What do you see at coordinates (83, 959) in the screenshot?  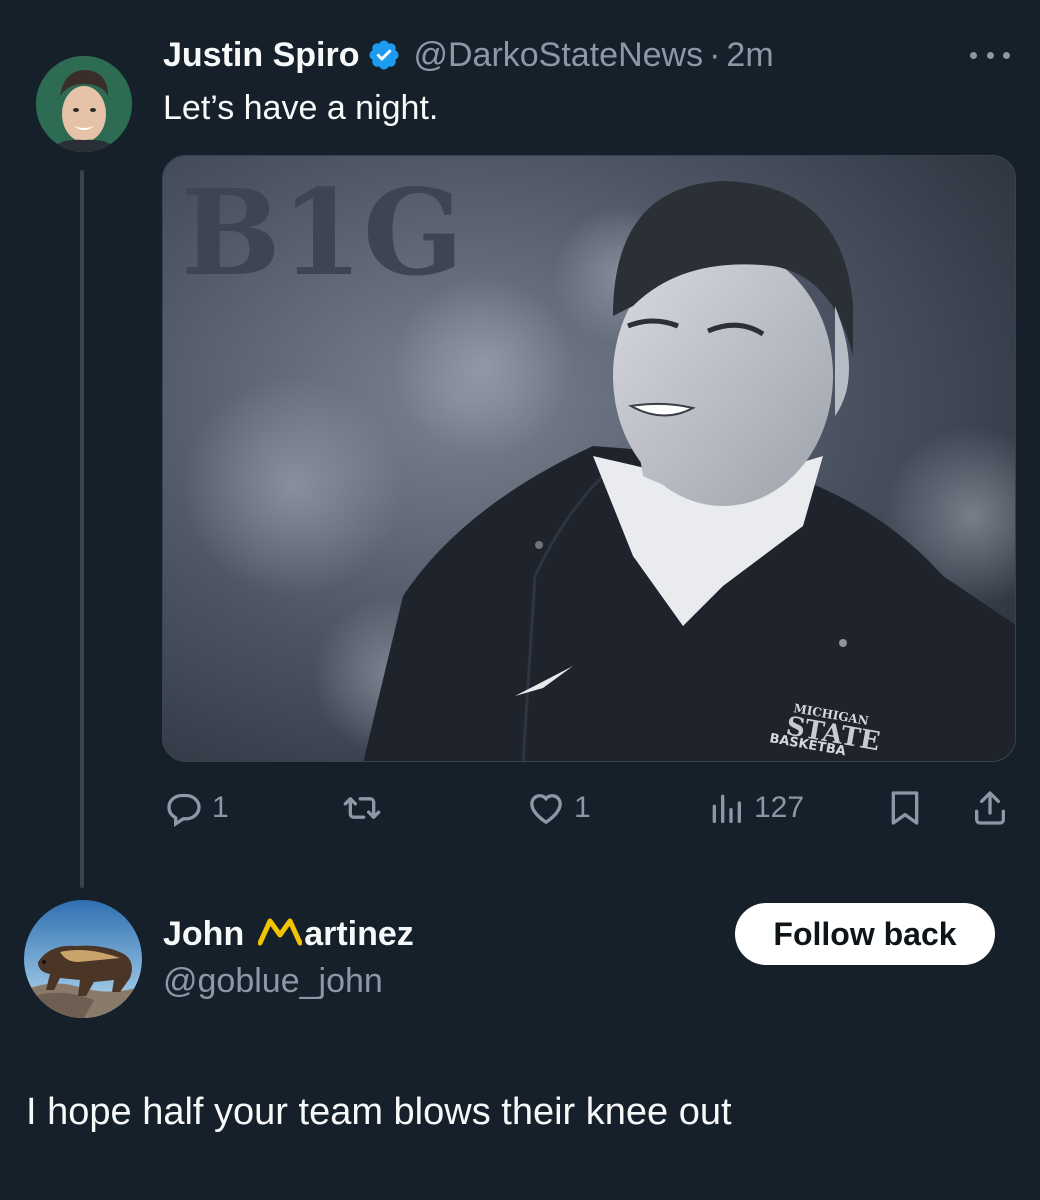 I see `reply-author-avatar` at bounding box center [83, 959].